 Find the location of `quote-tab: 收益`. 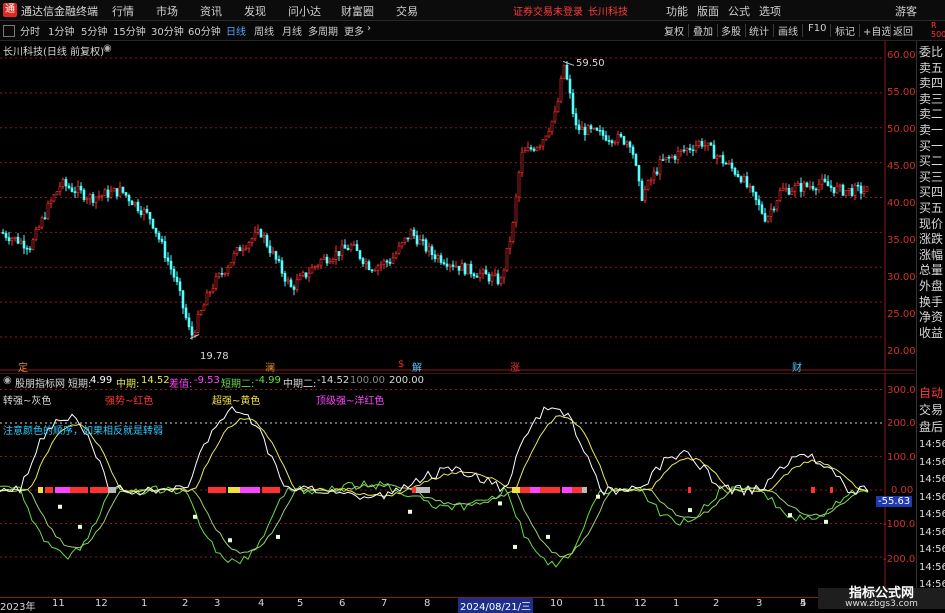

quote-tab: 收益 is located at coordinates (931, 333).